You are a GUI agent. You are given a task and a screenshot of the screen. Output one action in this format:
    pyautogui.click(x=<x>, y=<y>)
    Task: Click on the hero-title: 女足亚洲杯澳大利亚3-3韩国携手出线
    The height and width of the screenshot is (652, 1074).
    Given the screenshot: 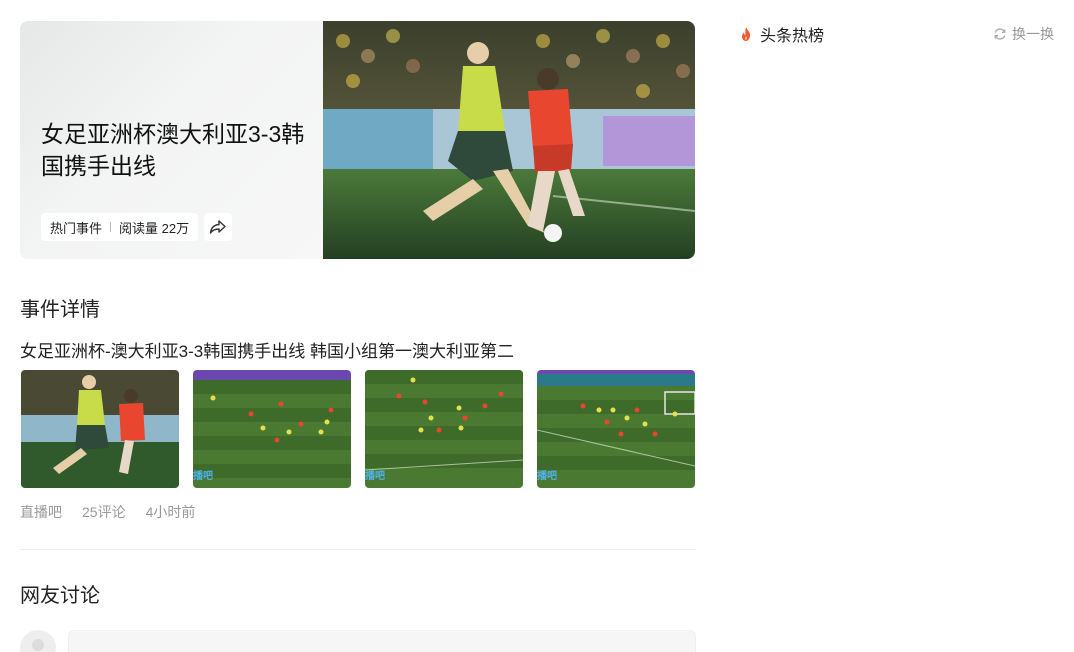 What is the action you would take?
    pyautogui.click(x=176, y=150)
    